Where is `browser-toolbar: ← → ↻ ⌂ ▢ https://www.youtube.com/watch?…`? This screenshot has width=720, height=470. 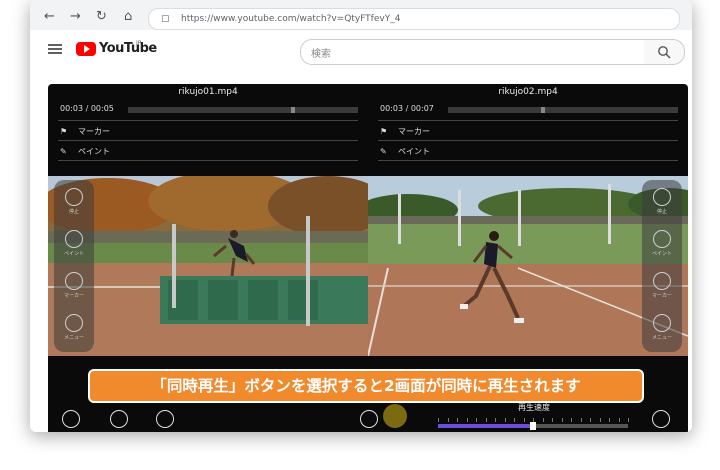
browser-toolbar: ← → ↻ ⌂ ▢ https://www.youtube.com/watch?… is located at coordinates (361, 15).